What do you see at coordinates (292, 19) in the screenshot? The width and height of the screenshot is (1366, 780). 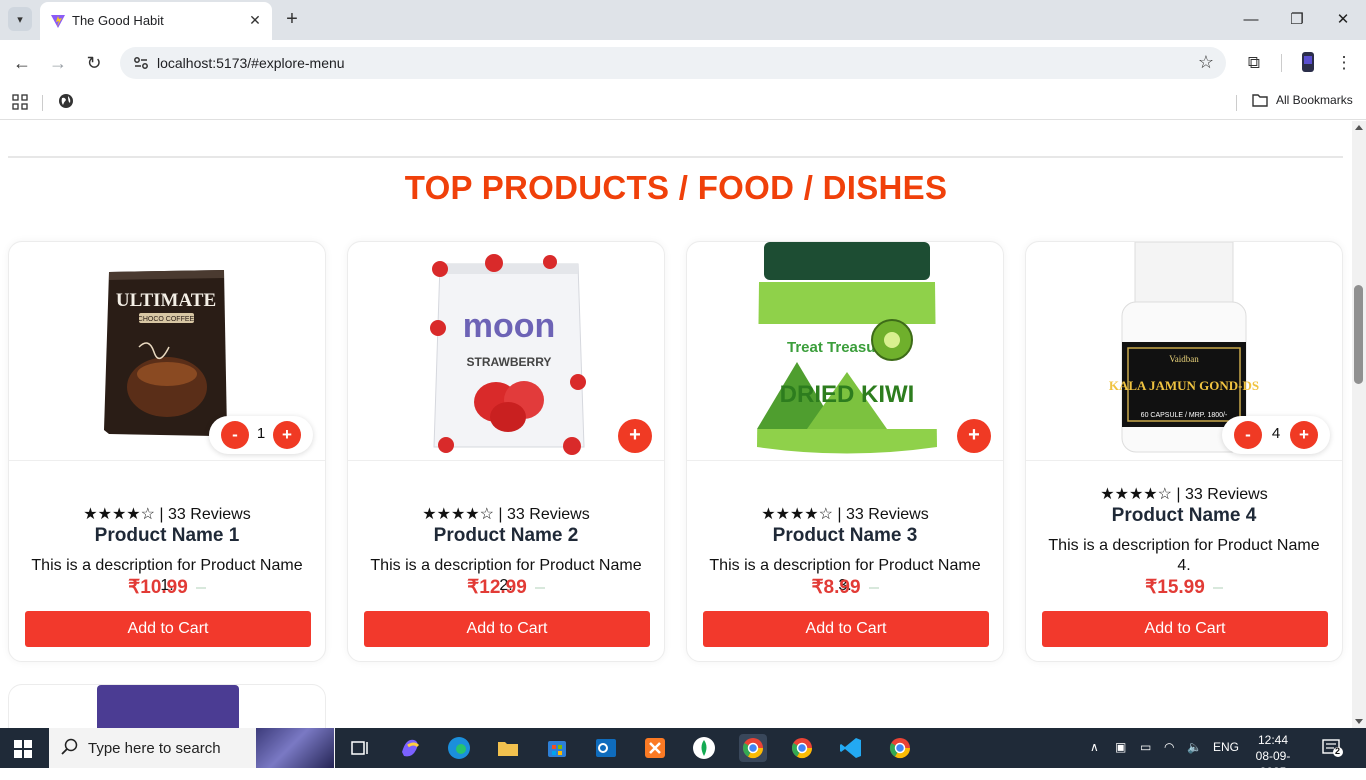 I see `new-tab-button: +` at bounding box center [292, 19].